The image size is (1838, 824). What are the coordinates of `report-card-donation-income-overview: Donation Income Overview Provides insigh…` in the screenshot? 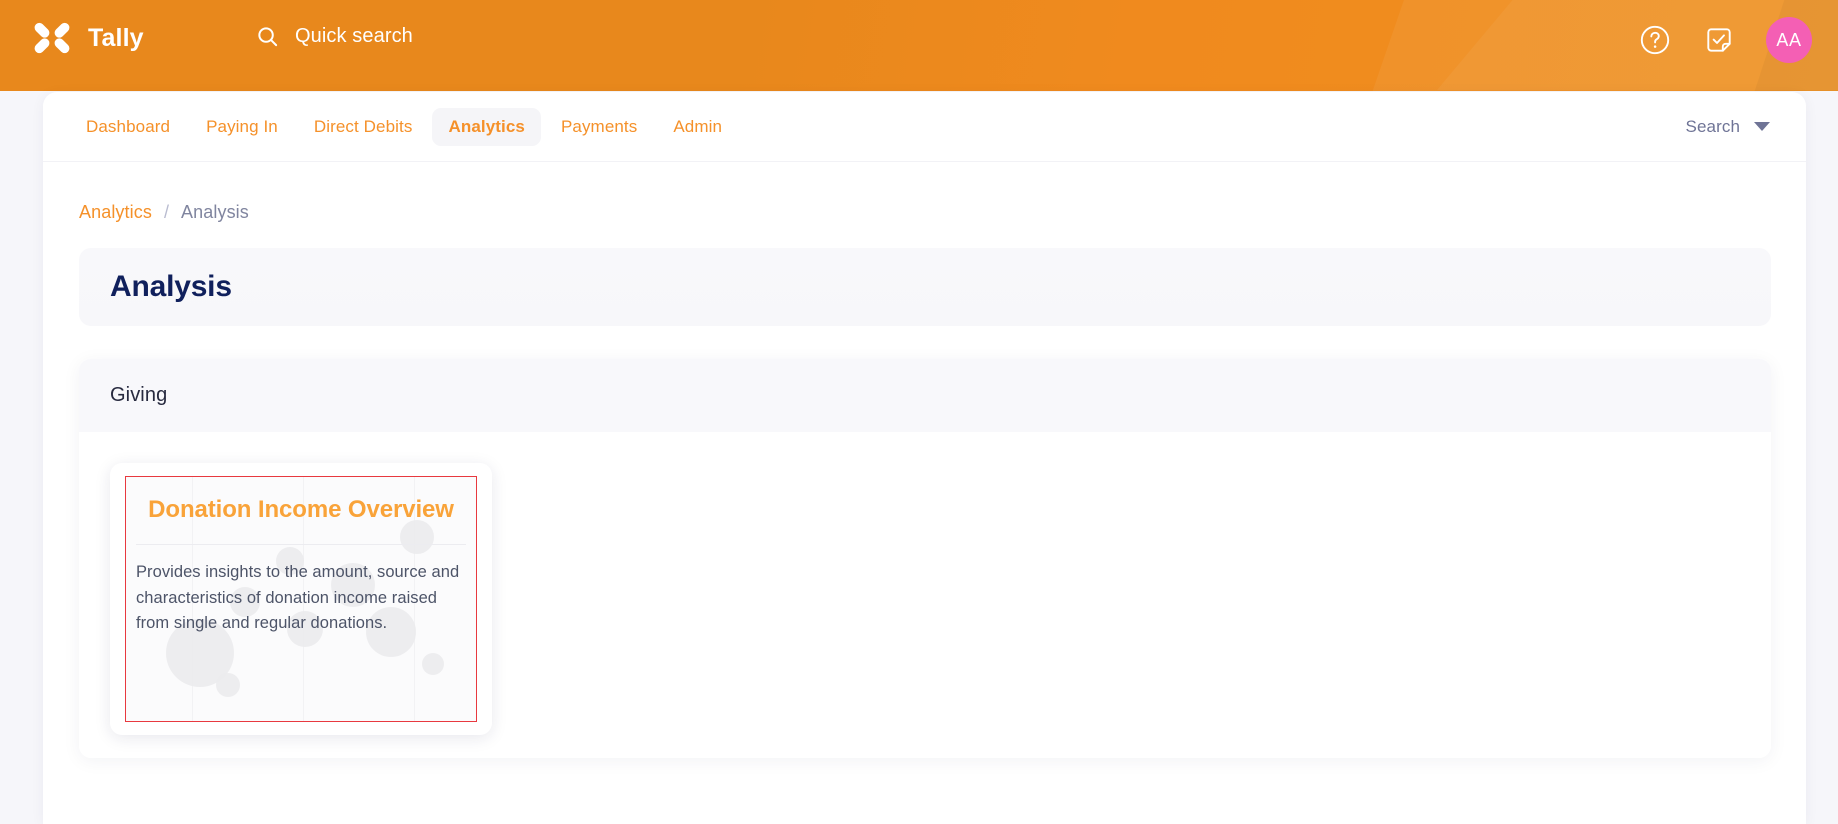 It's located at (301, 599).